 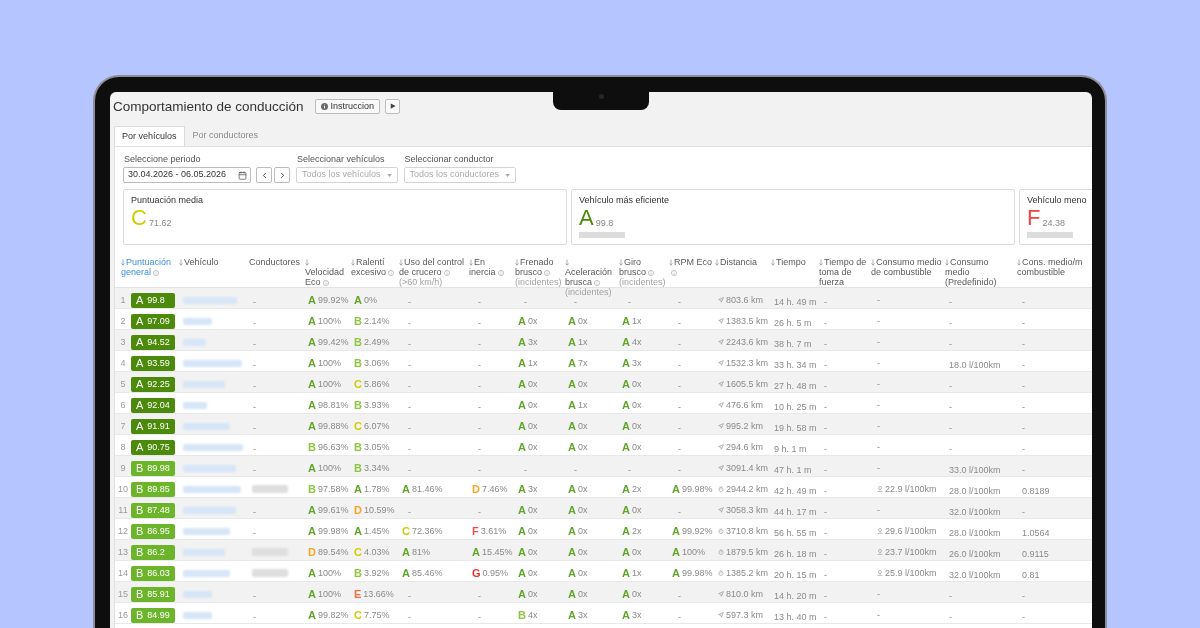 What do you see at coordinates (636, 531) in the screenshot?
I see `metric-value: 2x` at bounding box center [636, 531].